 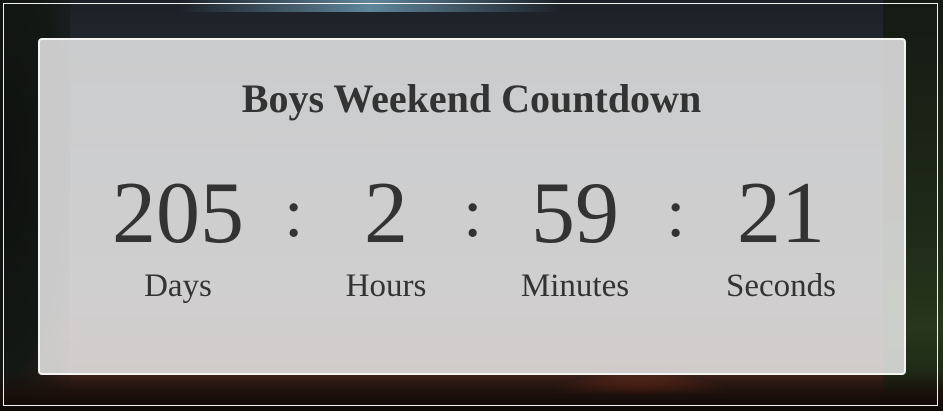 What do you see at coordinates (471, 98) in the screenshot?
I see `countdown-title: Boys Weekend Countdown` at bounding box center [471, 98].